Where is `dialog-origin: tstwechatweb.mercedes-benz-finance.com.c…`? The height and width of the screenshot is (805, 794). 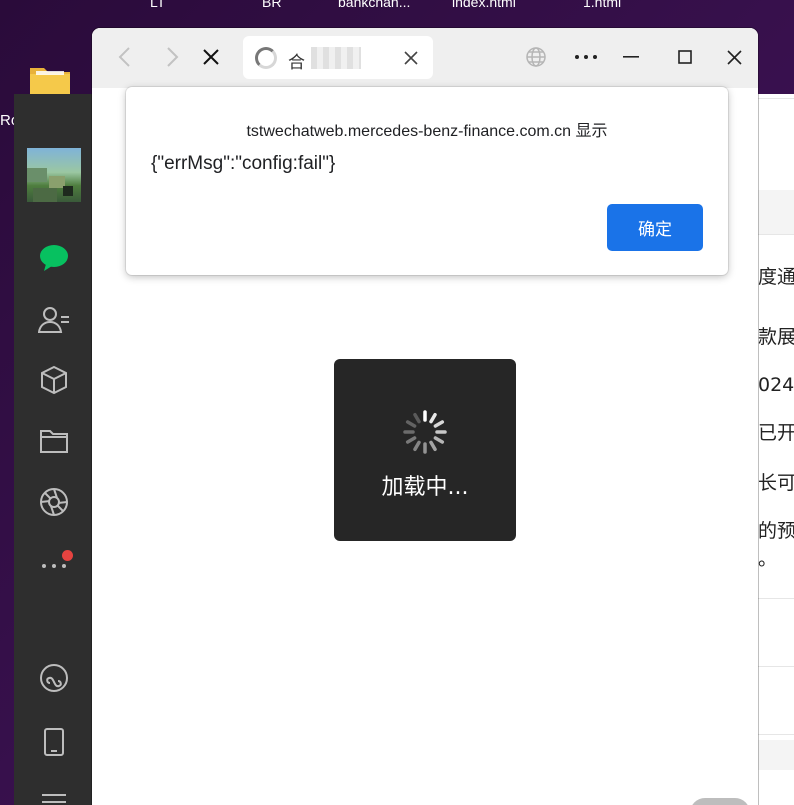
dialog-origin: tstwechatweb.mercedes-benz-finance.com.c… is located at coordinates (427, 131).